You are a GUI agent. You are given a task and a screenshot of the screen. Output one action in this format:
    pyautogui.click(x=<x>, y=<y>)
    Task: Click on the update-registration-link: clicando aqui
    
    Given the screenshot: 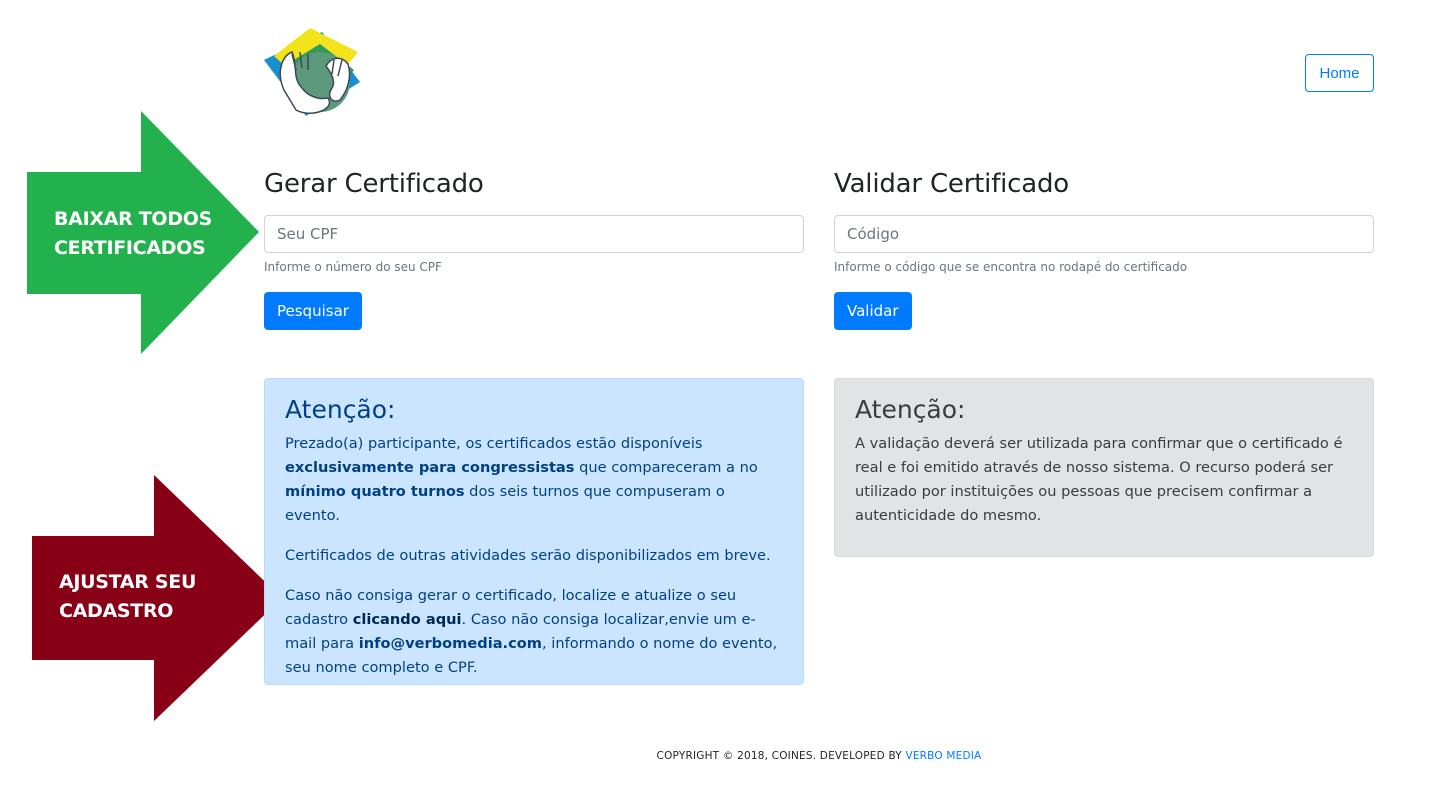 What is the action you would take?
    pyautogui.click(x=407, y=619)
    